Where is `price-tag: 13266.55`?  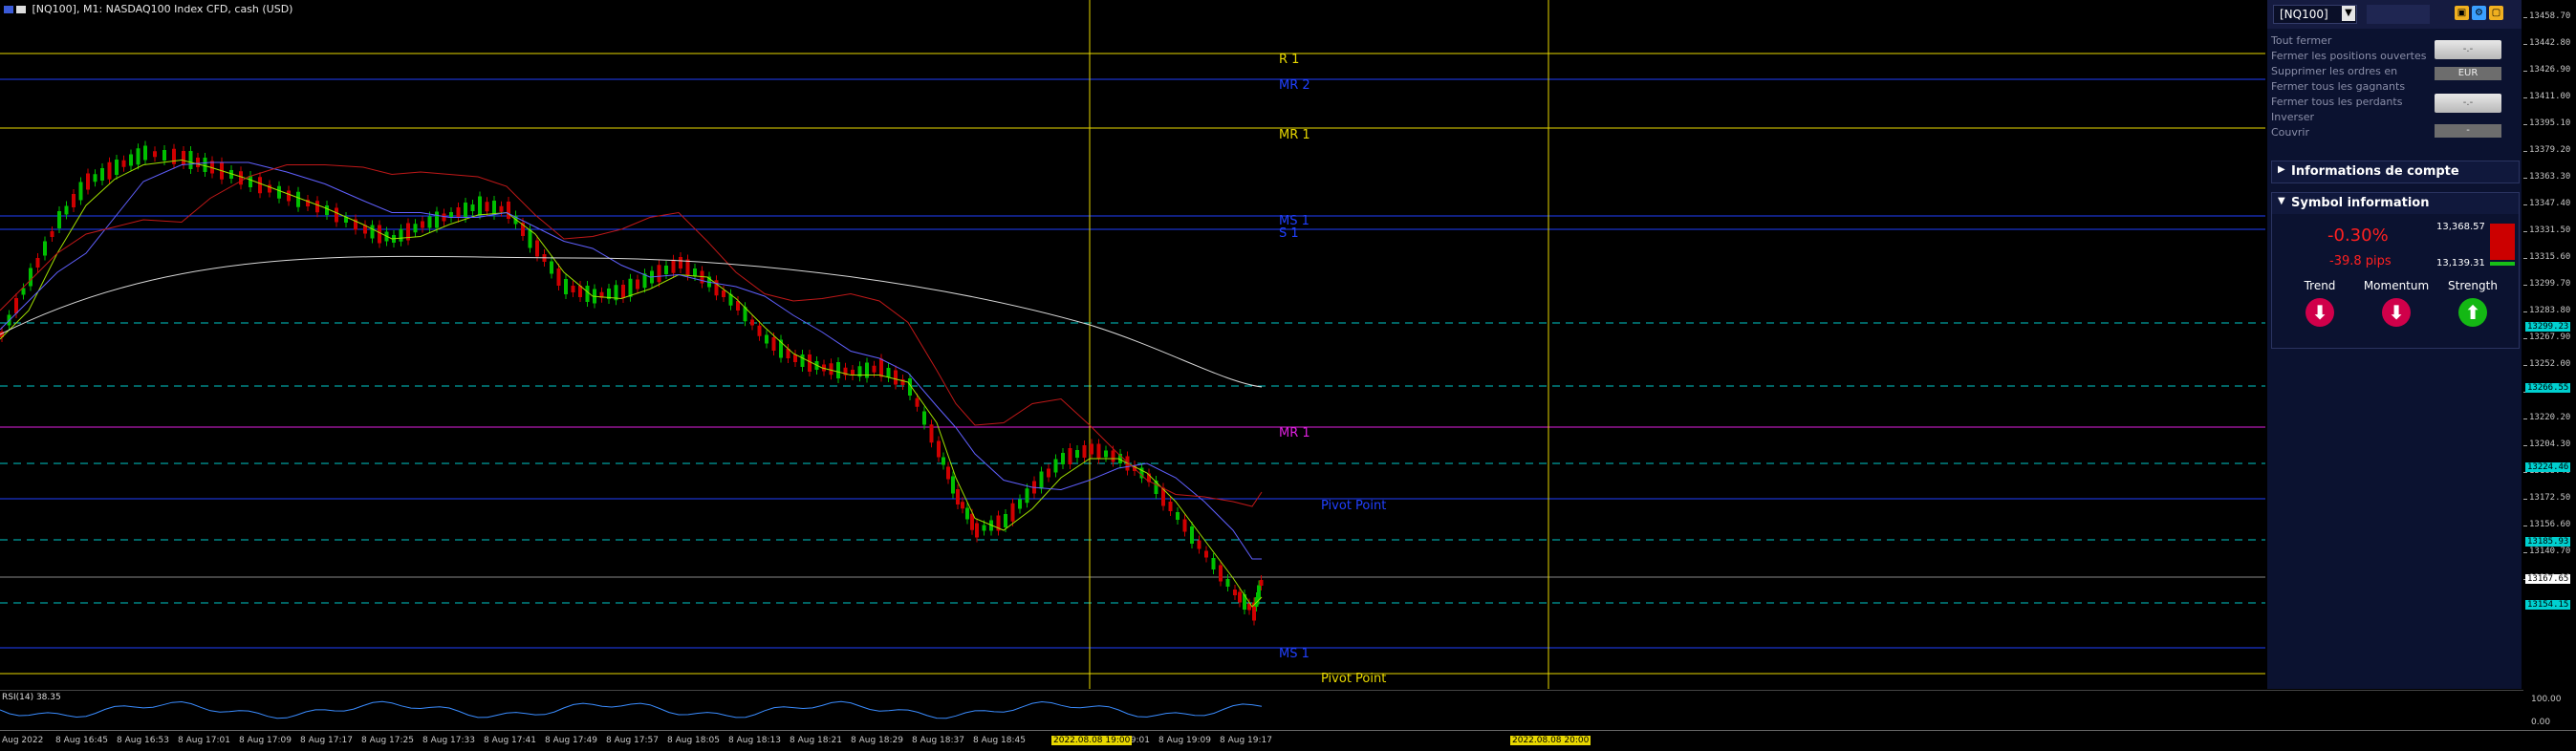
price-tag: 13266.55 is located at coordinates (2548, 388).